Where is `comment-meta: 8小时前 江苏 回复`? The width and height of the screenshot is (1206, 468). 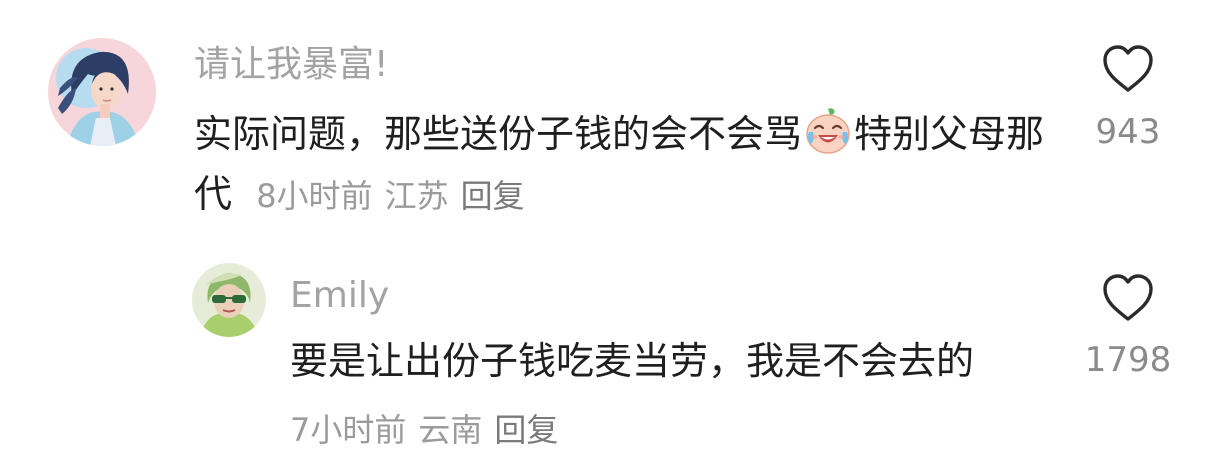
comment-meta: 8小时前 江苏 回复 is located at coordinates (391, 196).